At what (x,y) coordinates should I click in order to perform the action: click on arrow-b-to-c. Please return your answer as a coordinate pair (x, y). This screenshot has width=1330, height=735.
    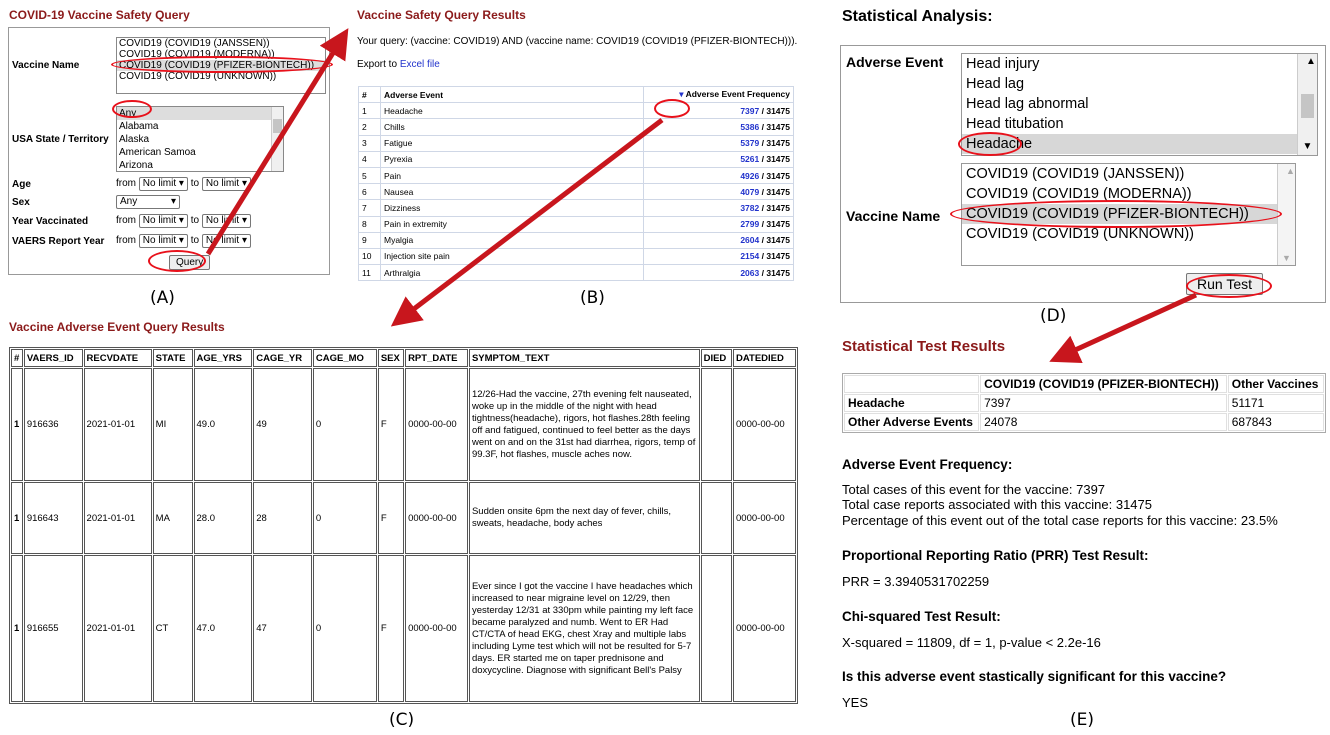
    Looking at the image, I should click on (527, 222).